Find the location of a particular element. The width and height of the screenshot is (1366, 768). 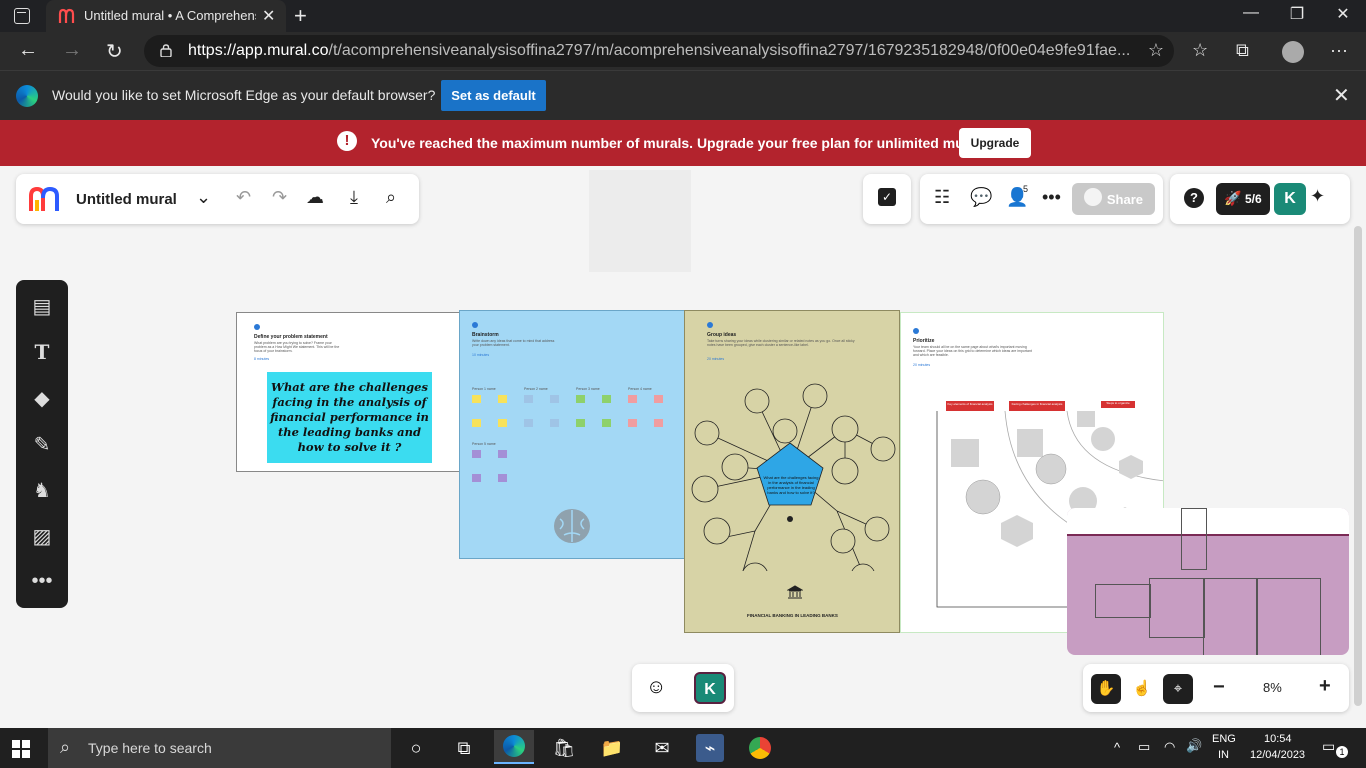

mural-title: Untitled mural is located at coordinates (126, 199).